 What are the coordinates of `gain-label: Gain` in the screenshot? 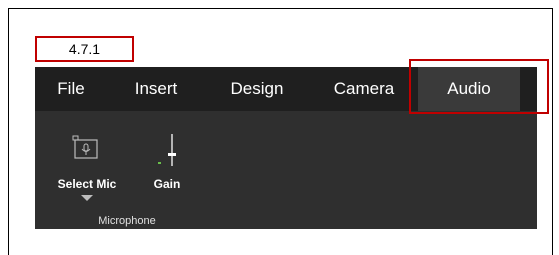 It's located at (167, 184).